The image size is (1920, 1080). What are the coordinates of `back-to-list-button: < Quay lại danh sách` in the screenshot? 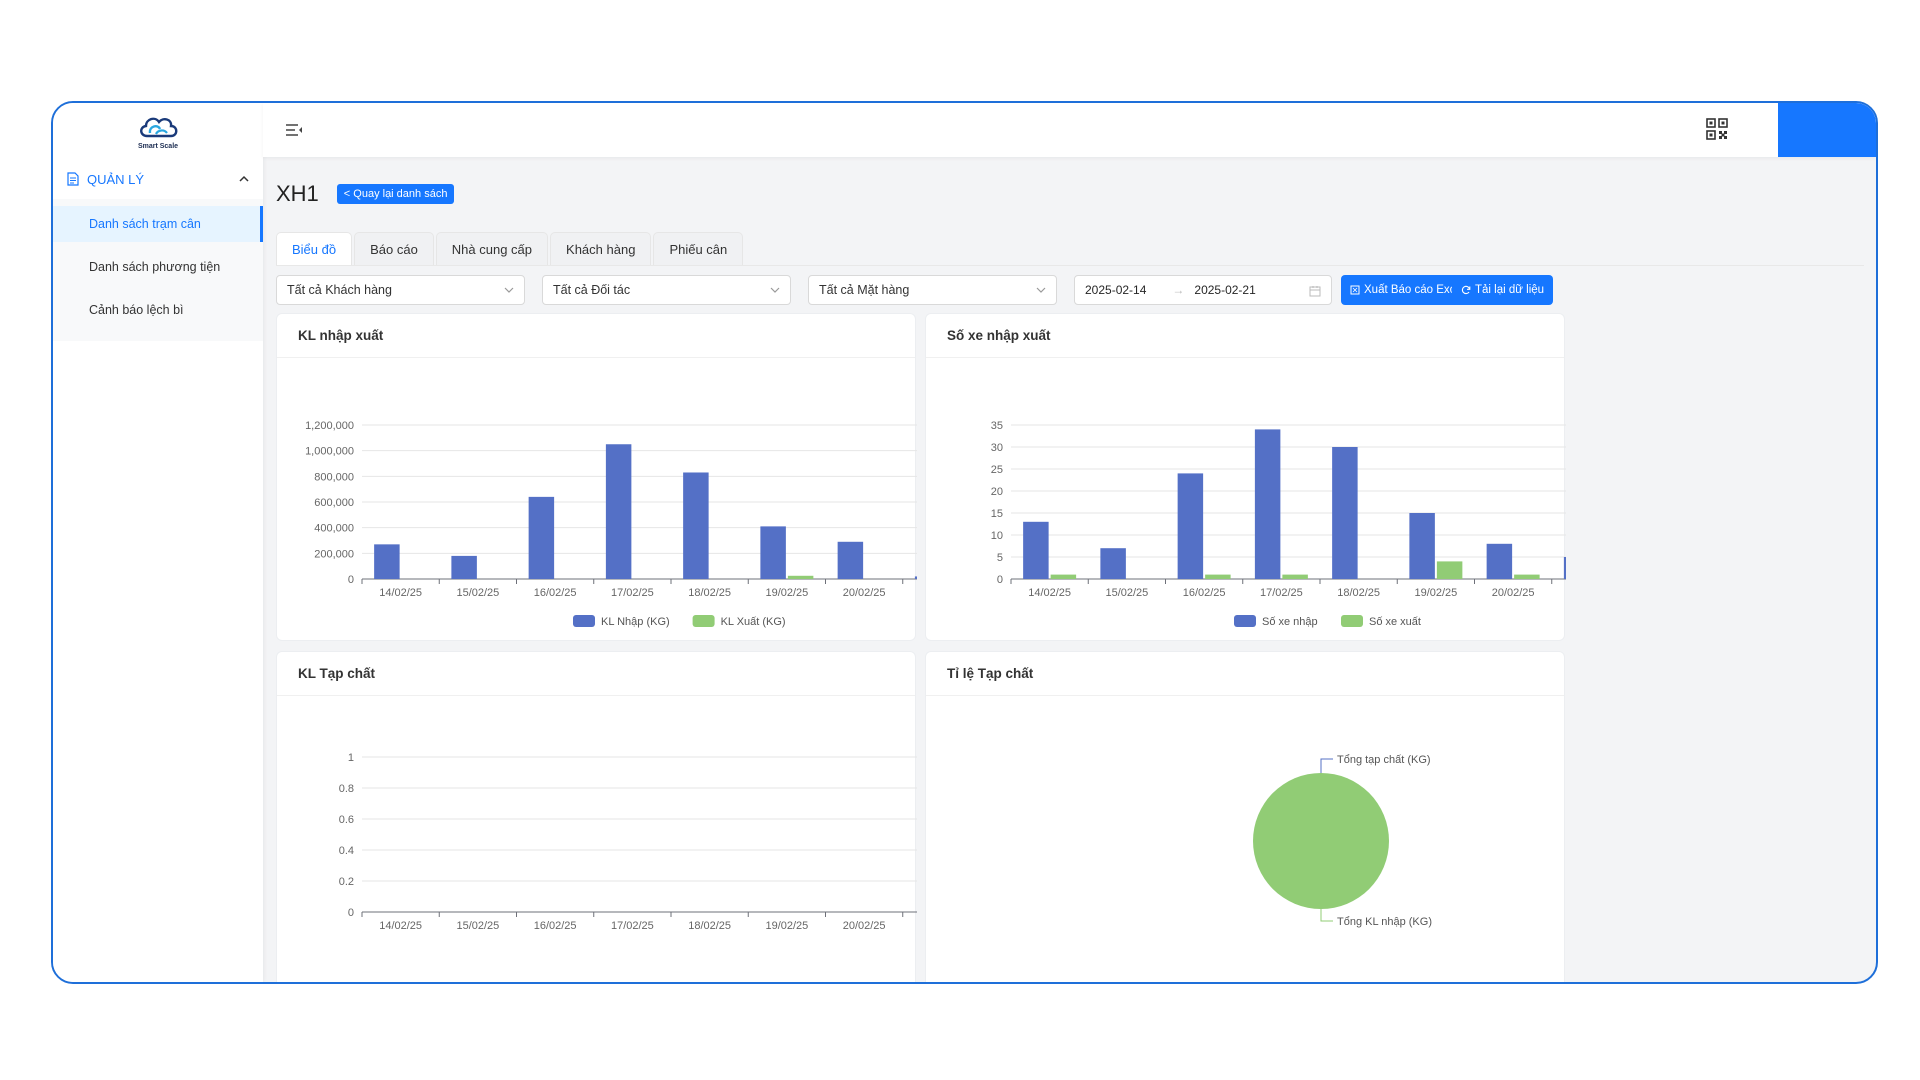 It's located at (395, 194).